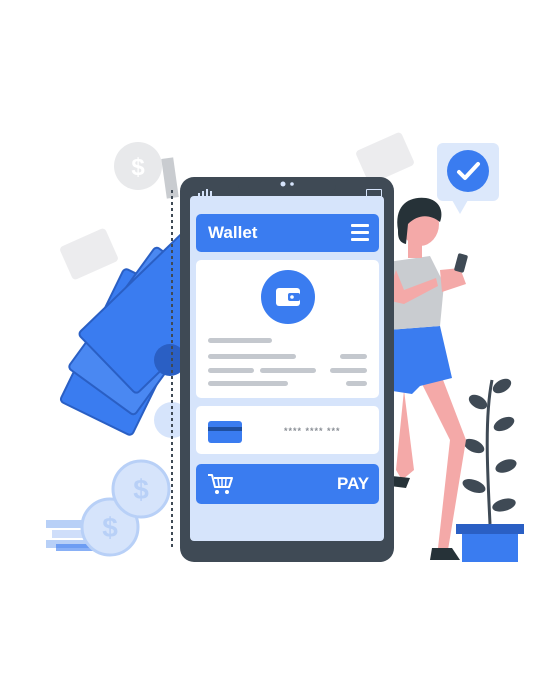  I want to click on plant-icon, so click(490, 470).